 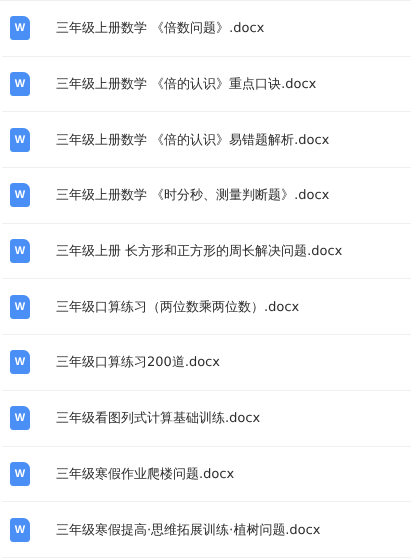 I want to click on file-name: 三年级口算练习200道.docx, so click(x=138, y=362).